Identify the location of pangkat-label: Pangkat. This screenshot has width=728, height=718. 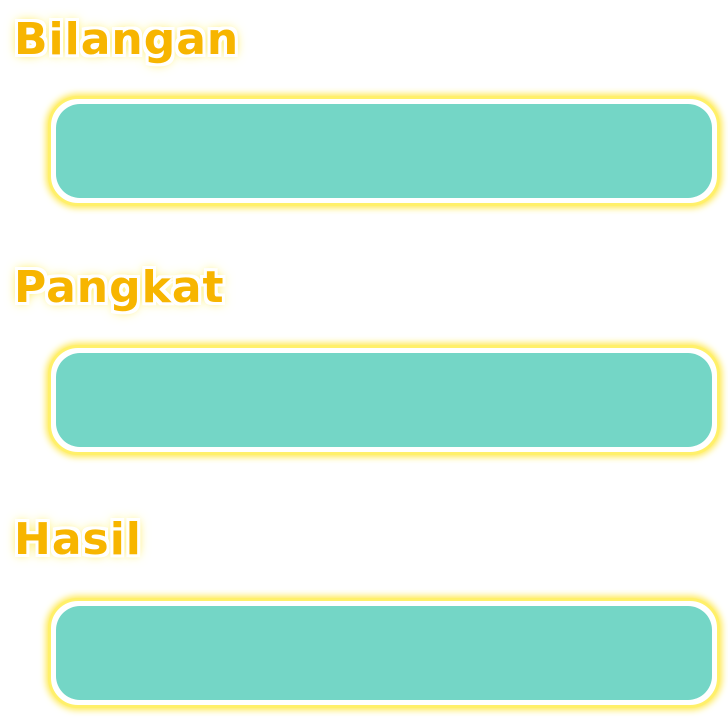
(119, 287).